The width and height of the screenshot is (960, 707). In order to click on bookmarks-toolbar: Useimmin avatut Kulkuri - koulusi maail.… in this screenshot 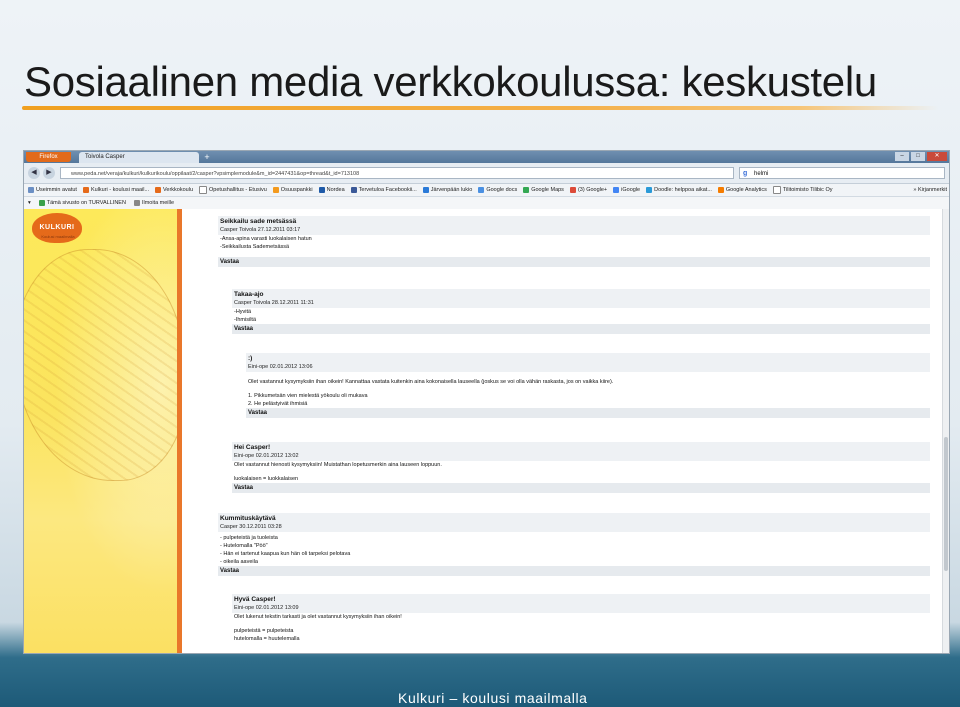, I will do `click(486, 190)`.